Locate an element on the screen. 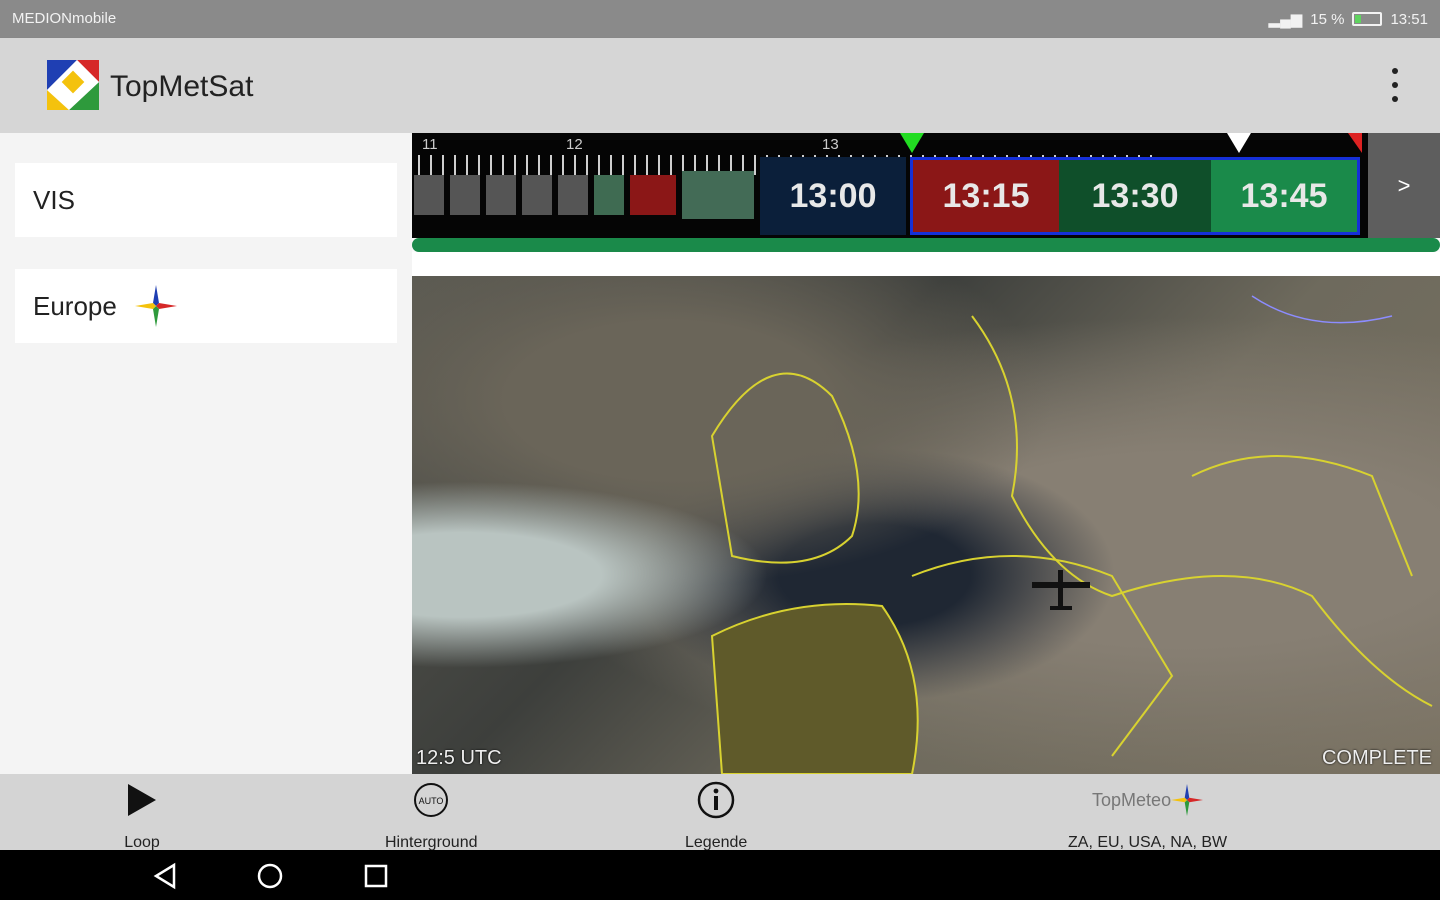 The width and height of the screenshot is (1440, 900). map-time-label: 12:5 UTC is located at coordinates (459, 758).